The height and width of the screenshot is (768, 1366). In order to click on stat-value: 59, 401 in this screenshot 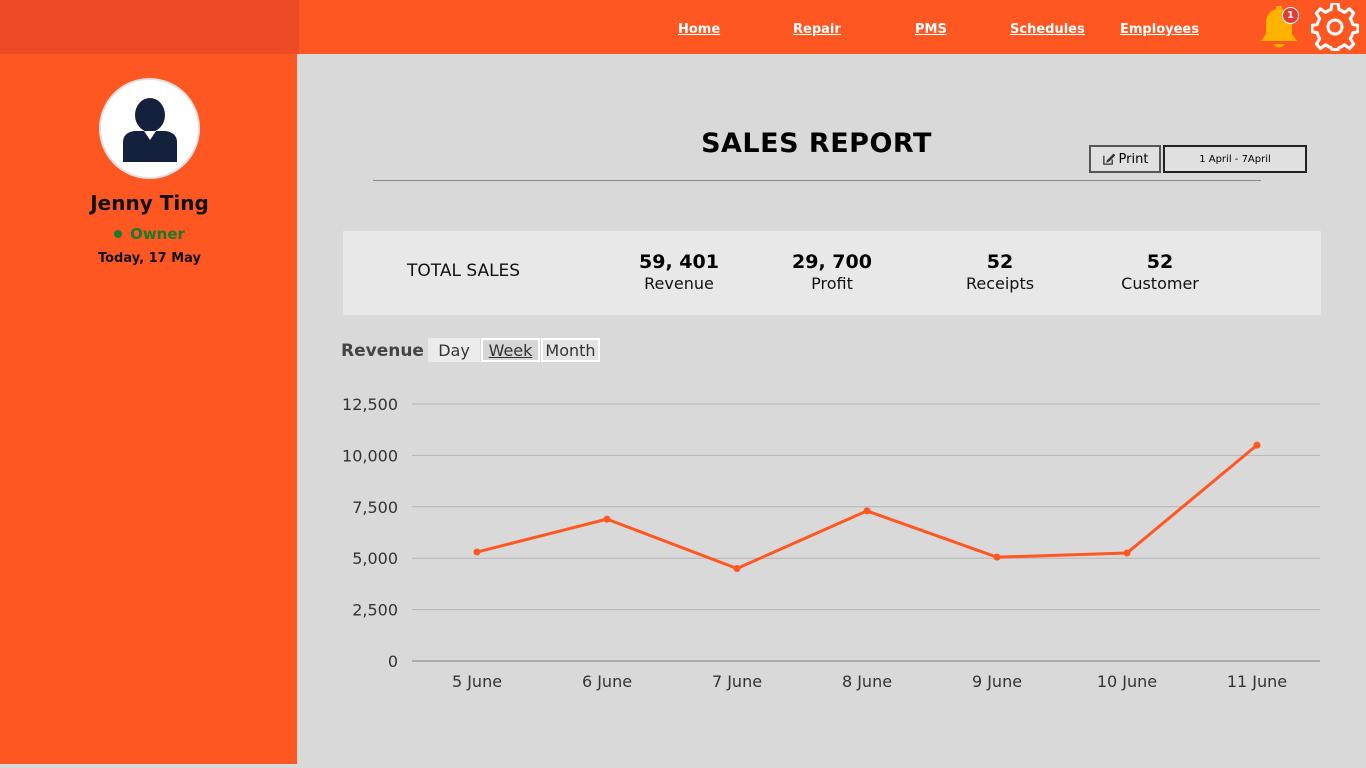, I will do `click(679, 262)`.